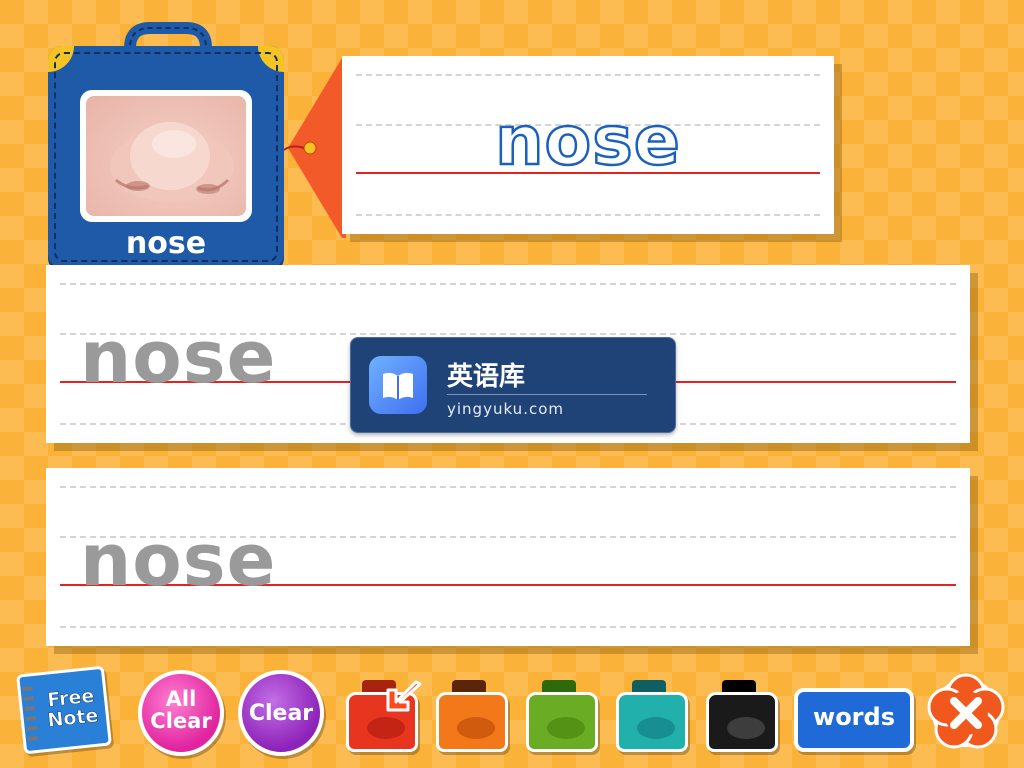 This screenshot has width=1024, height=768. Describe the element at coordinates (486, 377) in the screenshot. I see `watermark-title: 英语库` at that location.